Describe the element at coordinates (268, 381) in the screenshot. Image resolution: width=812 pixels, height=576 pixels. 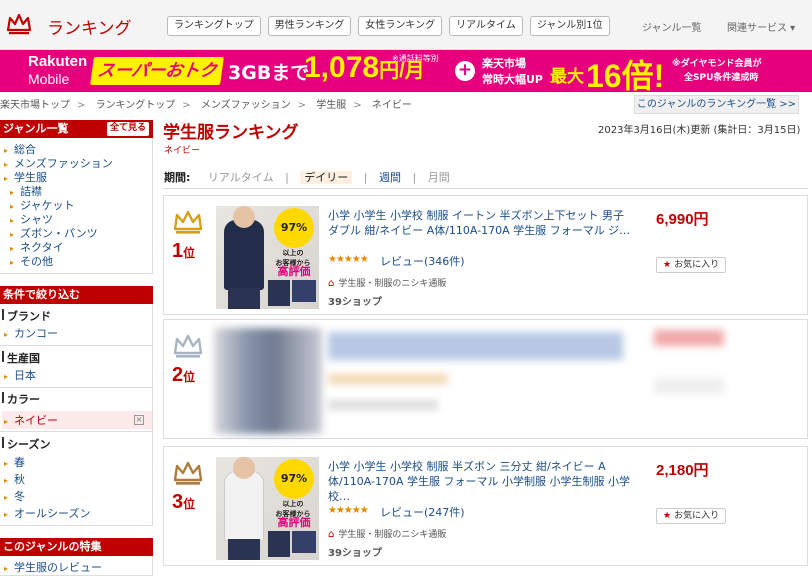
I see `blurred-product-image` at that location.